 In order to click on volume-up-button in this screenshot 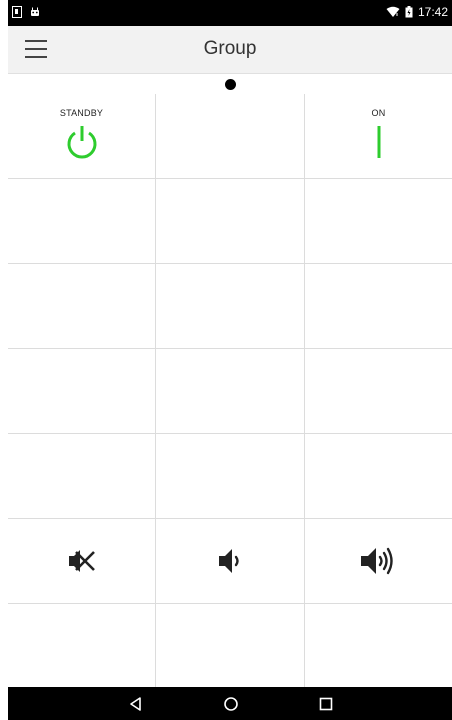, I will do `click(378, 561)`.